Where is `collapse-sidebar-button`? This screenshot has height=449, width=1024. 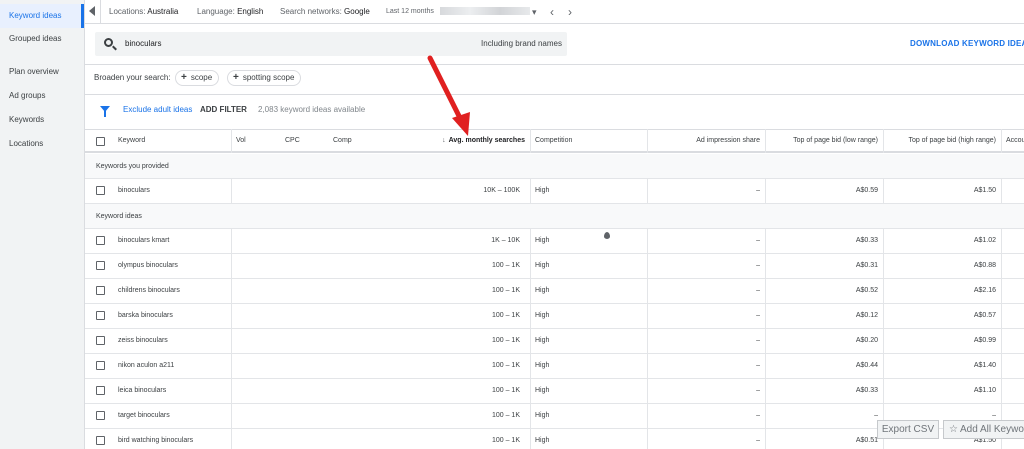 collapse-sidebar-button is located at coordinates (93, 12).